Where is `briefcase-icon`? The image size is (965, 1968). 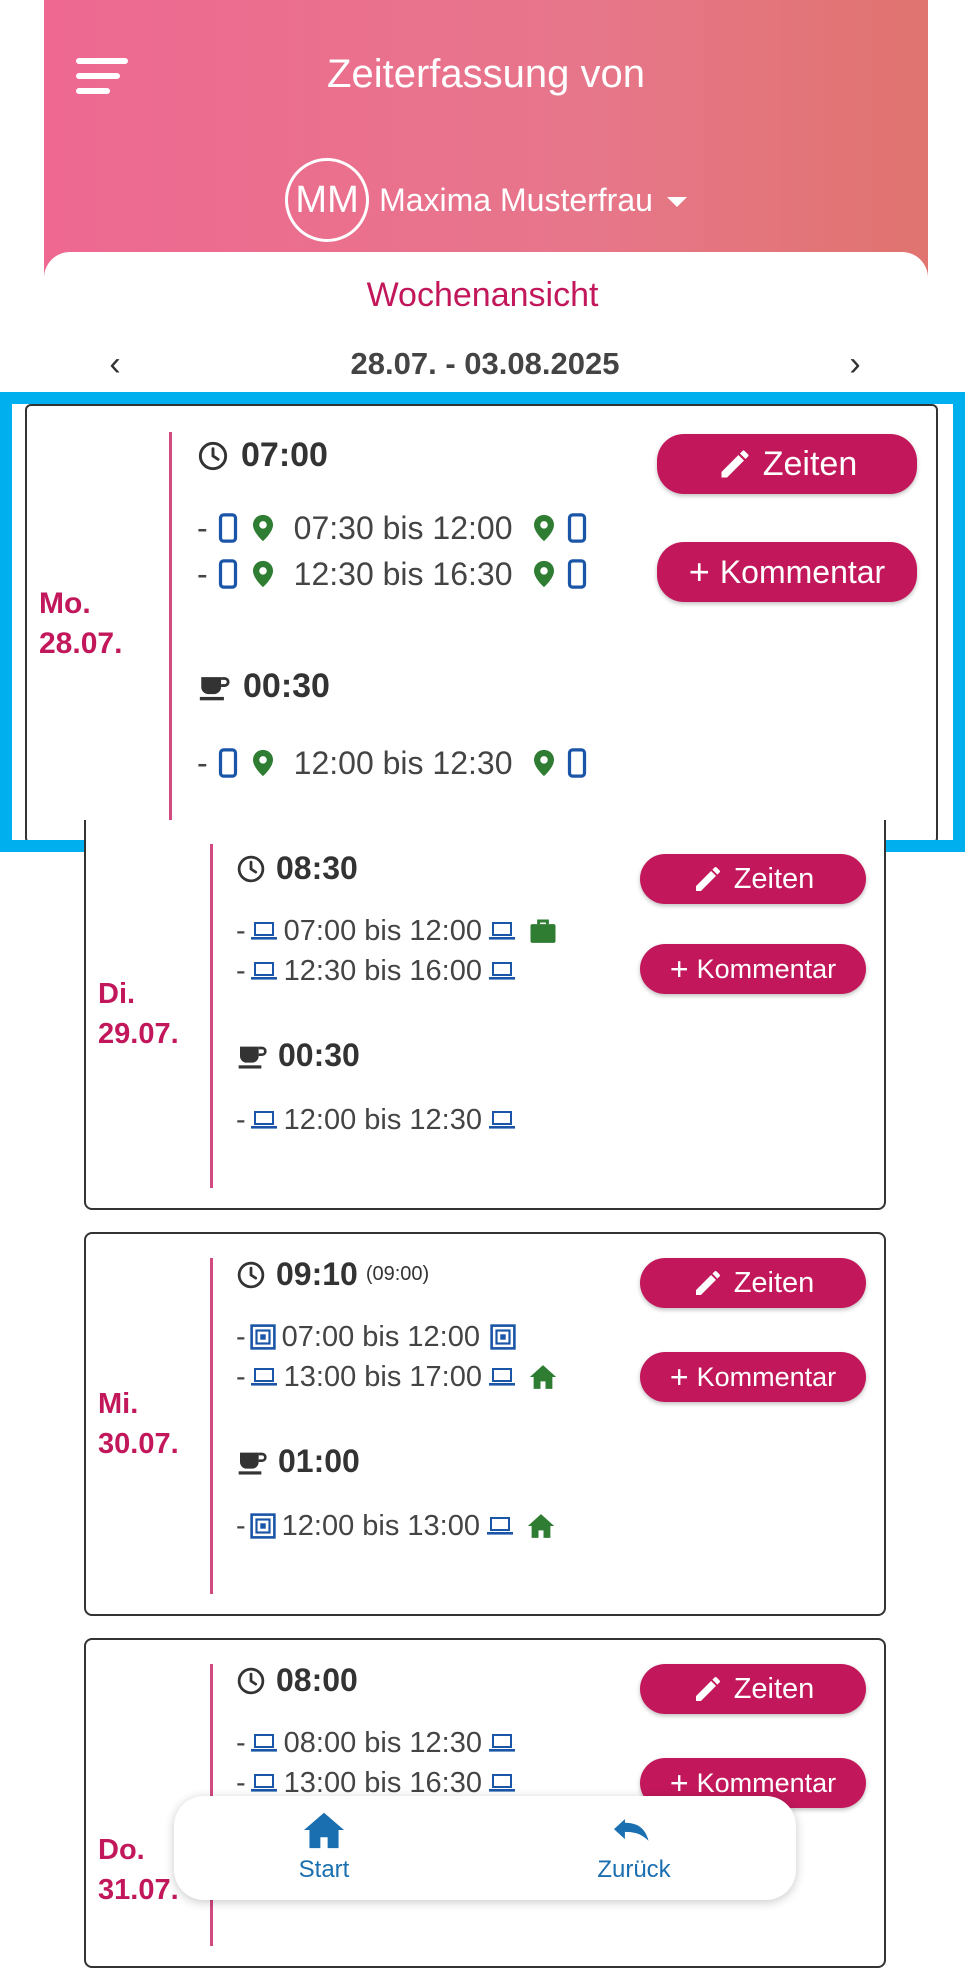
briefcase-icon is located at coordinates (543, 931).